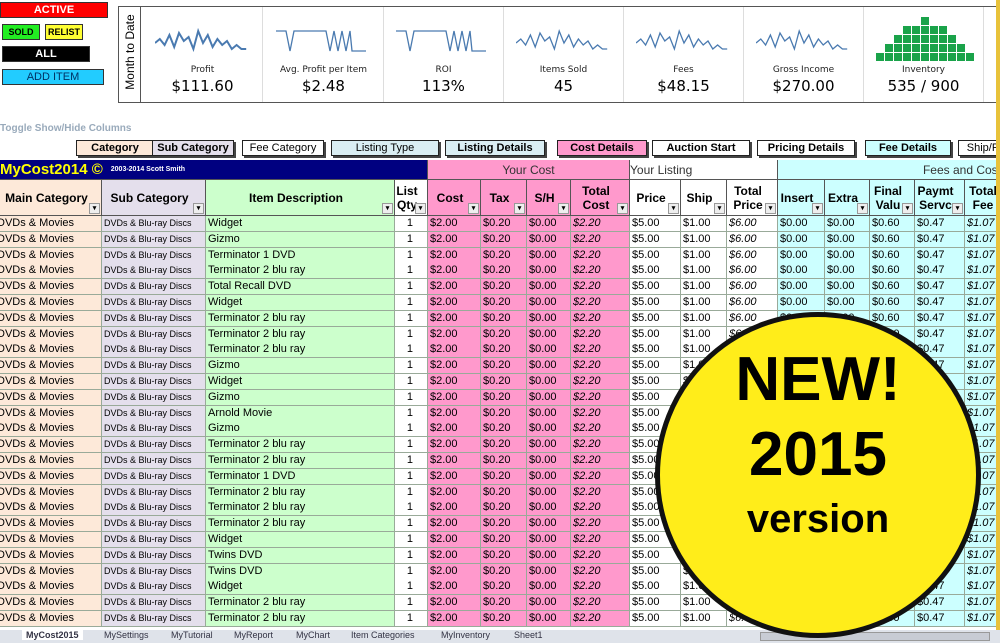 This screenshot has width=1000, height=643. What do you see at coordinates (495, 148) in the screenshot?
I see `toggle-listing-details-button: Listing Details` at bounding box center [495, 148].